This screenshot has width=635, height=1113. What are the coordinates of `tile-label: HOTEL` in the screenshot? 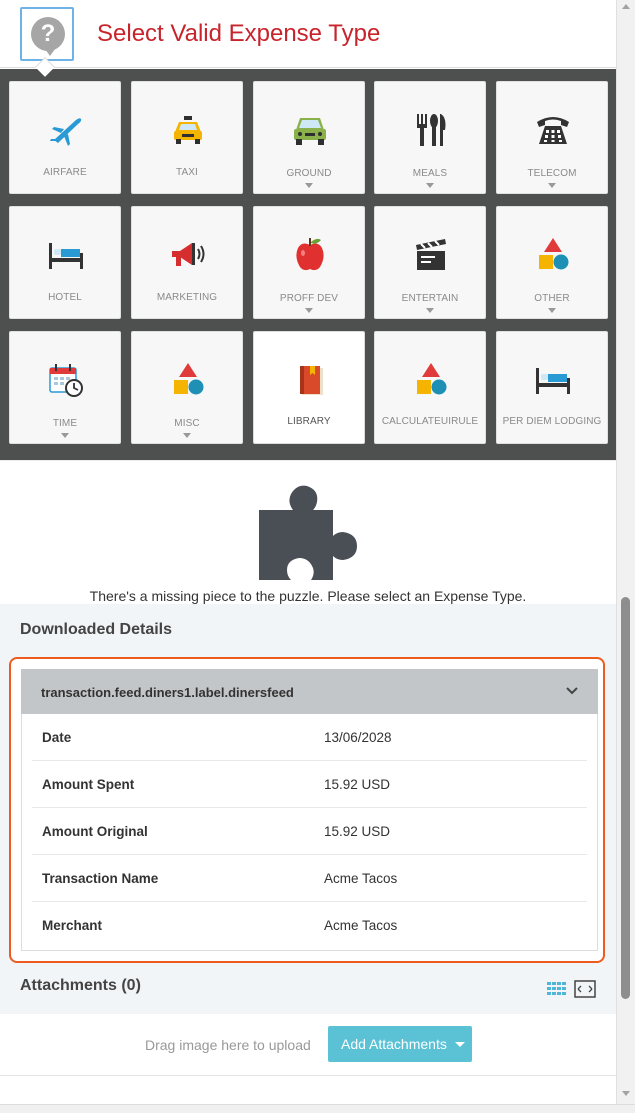 It's located at (65, 297).